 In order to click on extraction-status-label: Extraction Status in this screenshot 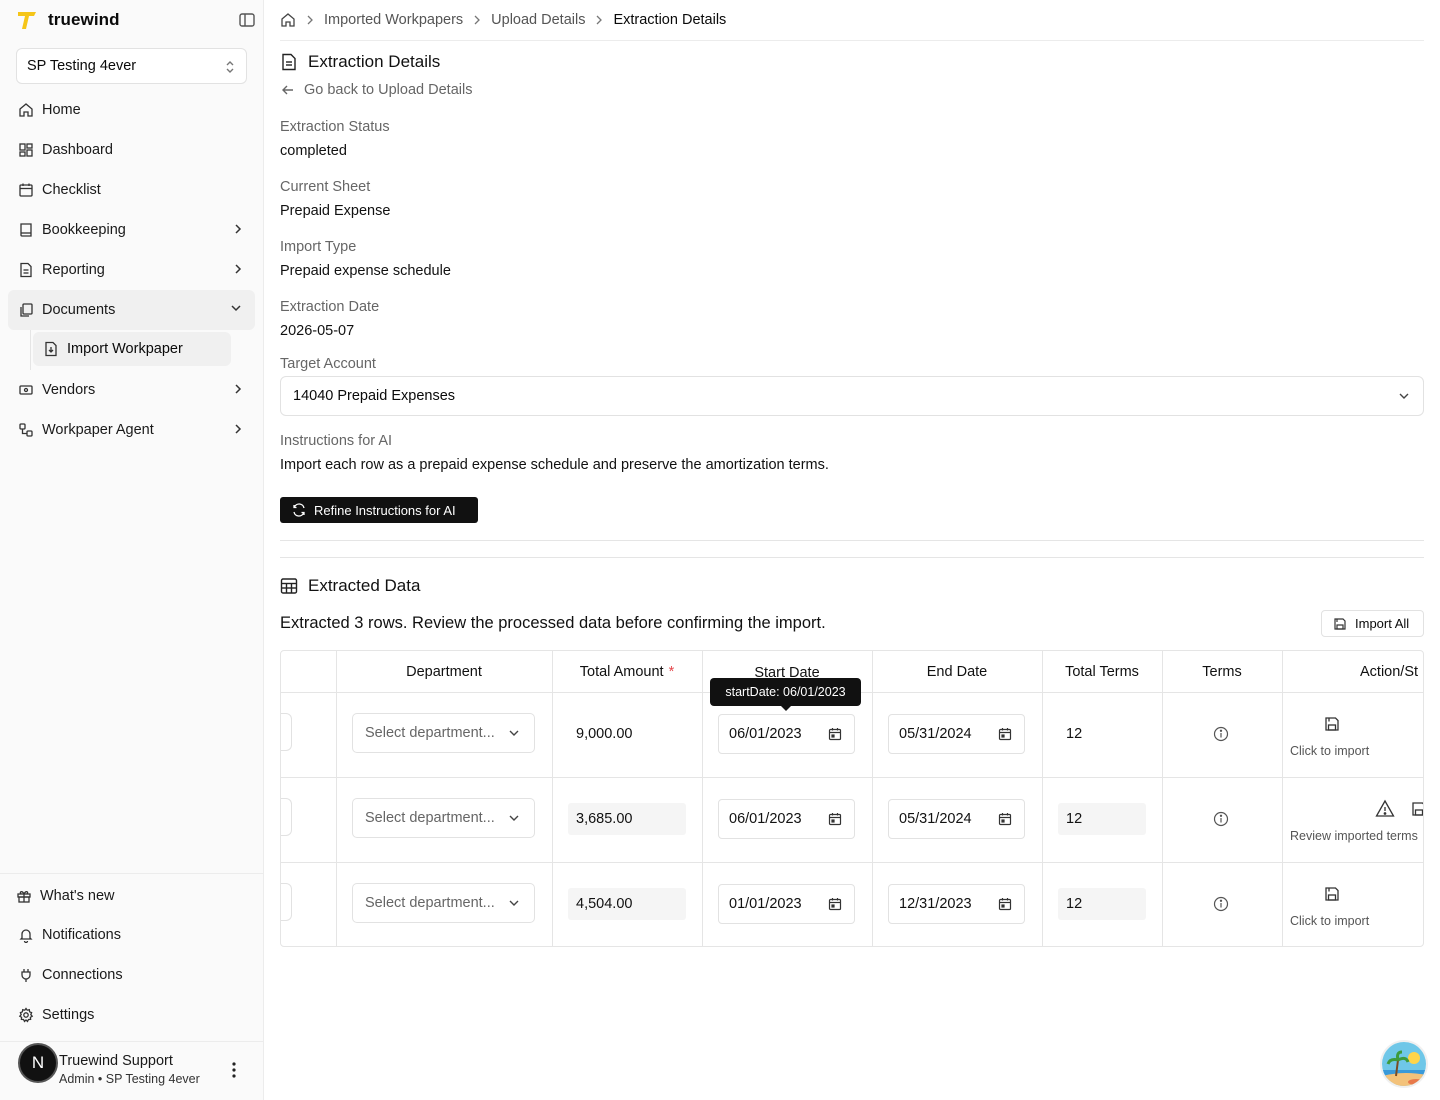, I will do `click(335, 127)`.